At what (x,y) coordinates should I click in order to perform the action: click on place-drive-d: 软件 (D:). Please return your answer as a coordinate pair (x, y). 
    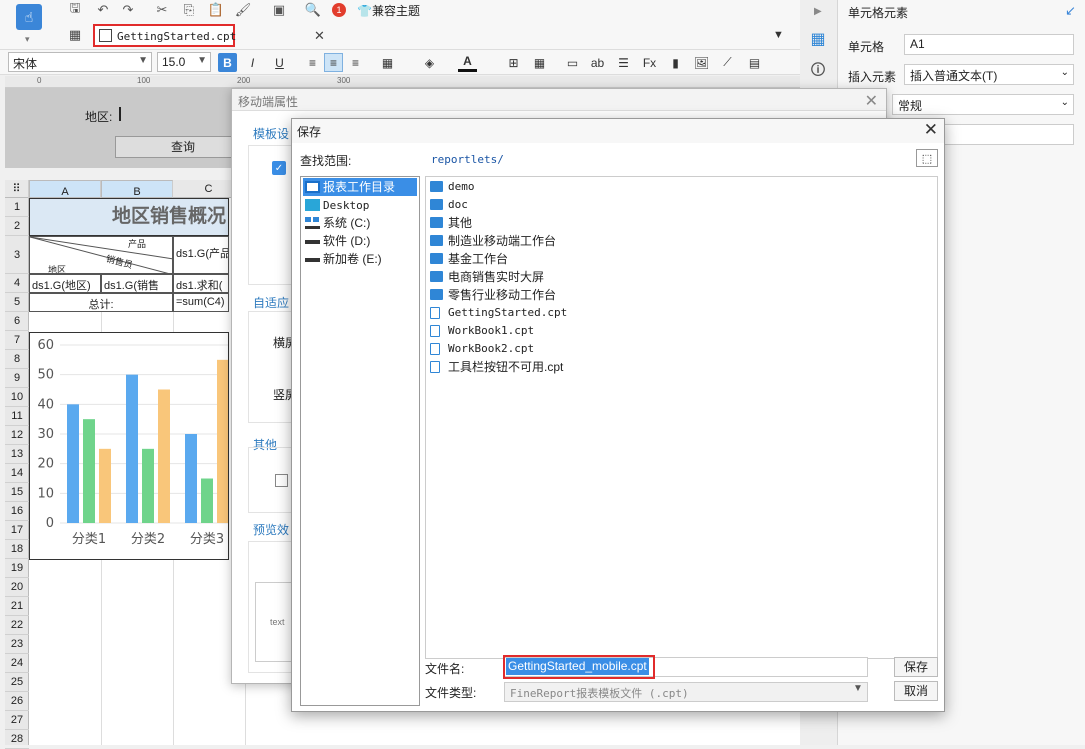
    Looking at the image, I should click on (360, 241).